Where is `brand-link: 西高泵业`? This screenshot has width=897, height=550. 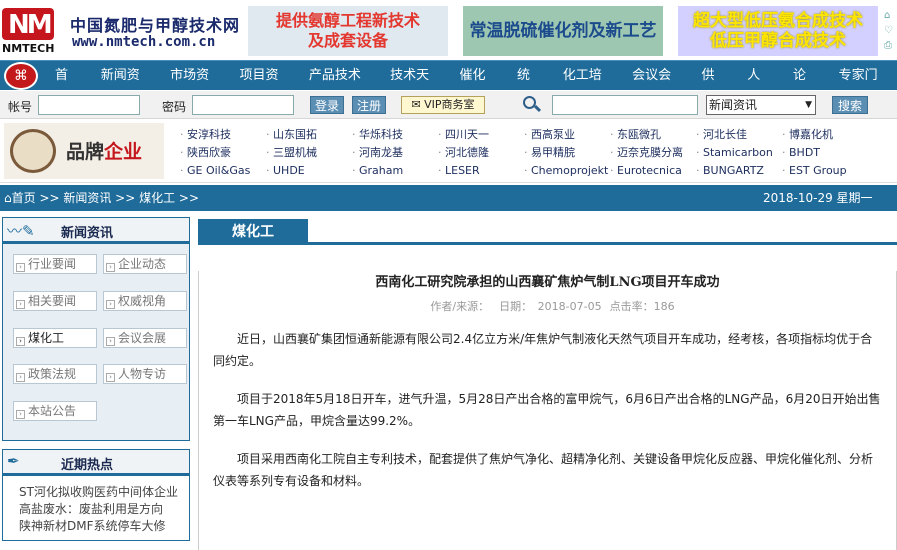 brand-link: 西高泵业 is located at coordinates (567, 134).